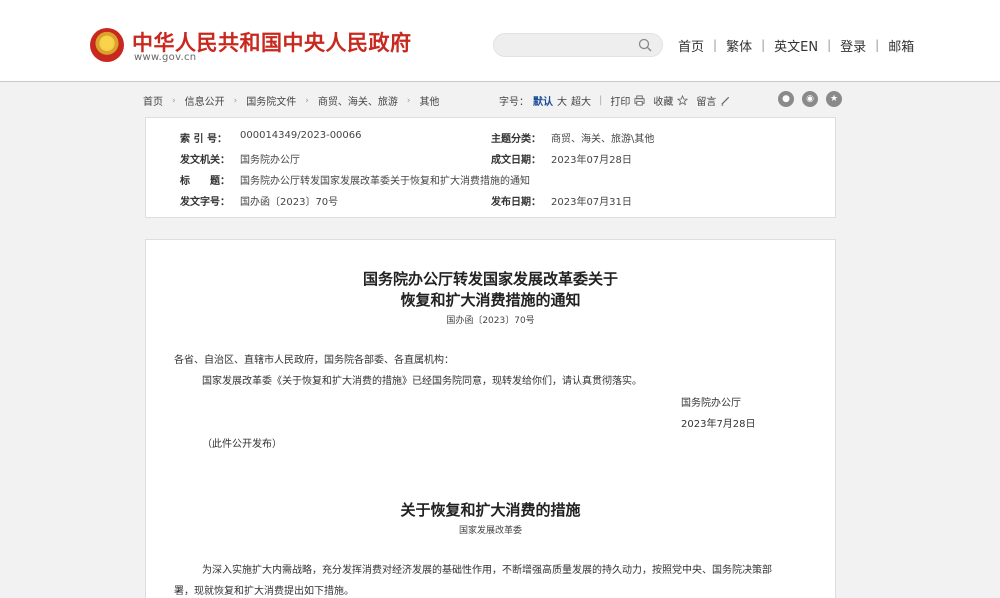  What do you see at coordinates (490, 321) in the screenshot?
I see `document-number: 国办函〔2023〕70号` at bounding box center [490, 321].